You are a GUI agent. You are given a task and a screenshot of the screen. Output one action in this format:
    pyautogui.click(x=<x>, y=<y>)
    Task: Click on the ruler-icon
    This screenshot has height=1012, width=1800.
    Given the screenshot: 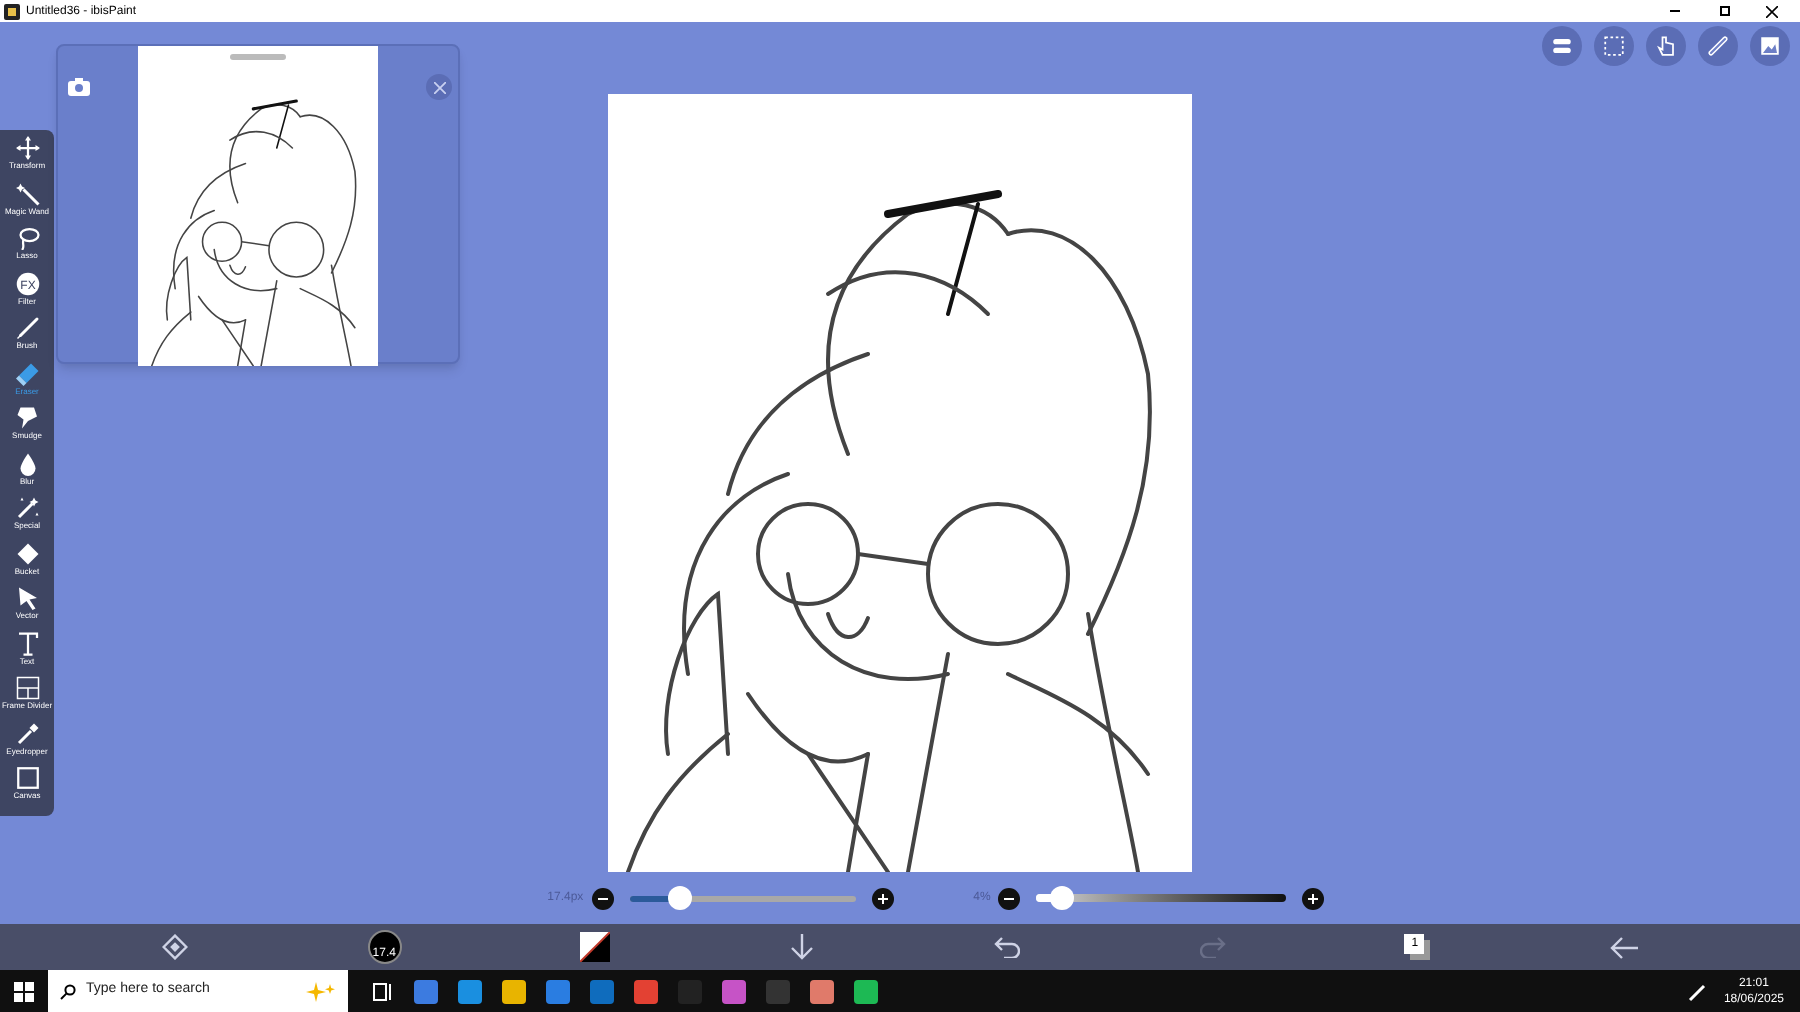 What is the action you would take?
    pyautogui.click(x=1718, y=46)
    